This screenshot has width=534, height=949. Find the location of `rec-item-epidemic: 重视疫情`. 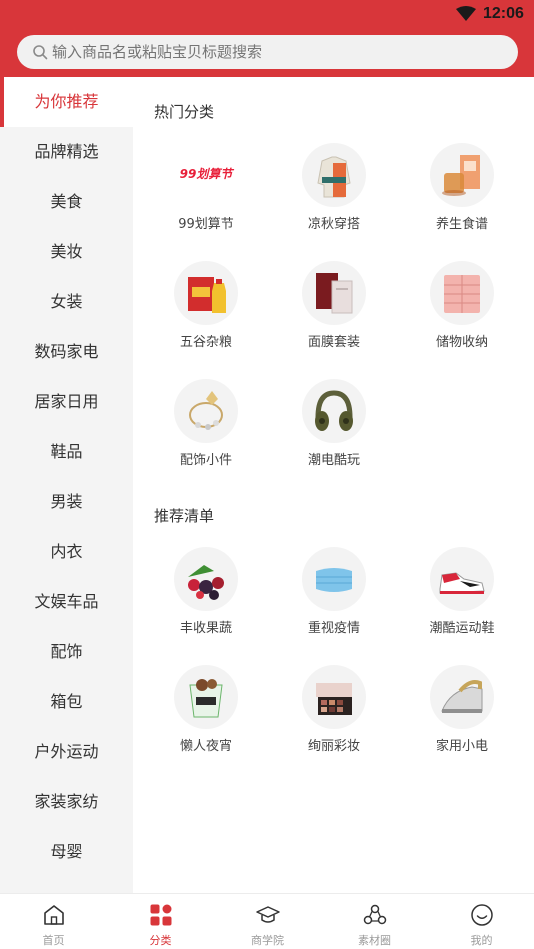

rec-item-epidemic: 重视疫情 is located at coordinates (334, 602).